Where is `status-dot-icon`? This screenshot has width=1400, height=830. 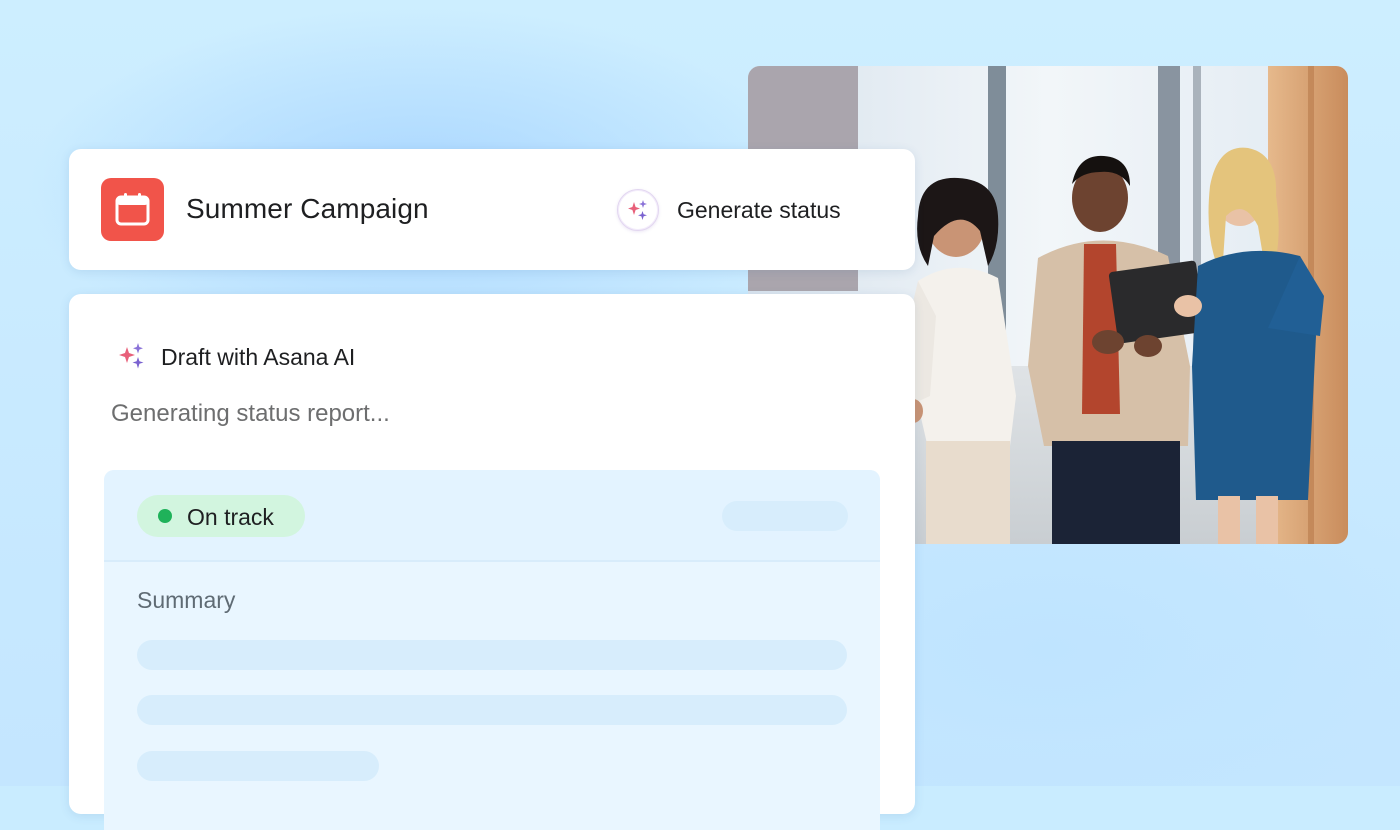 status-dot-icon is located at coordinates (165, 516).